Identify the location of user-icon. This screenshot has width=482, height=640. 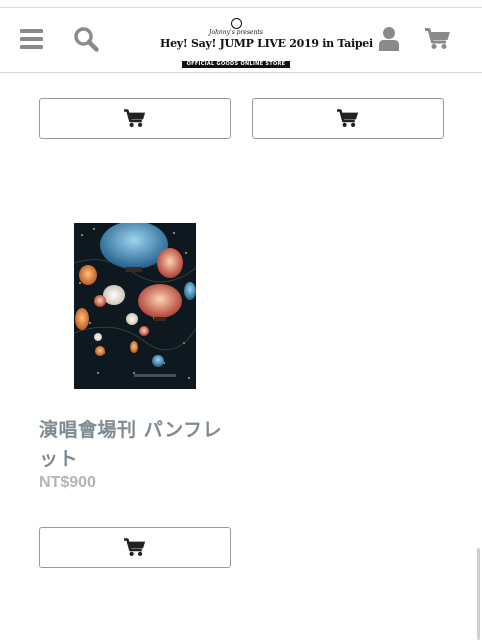
(389, 39).